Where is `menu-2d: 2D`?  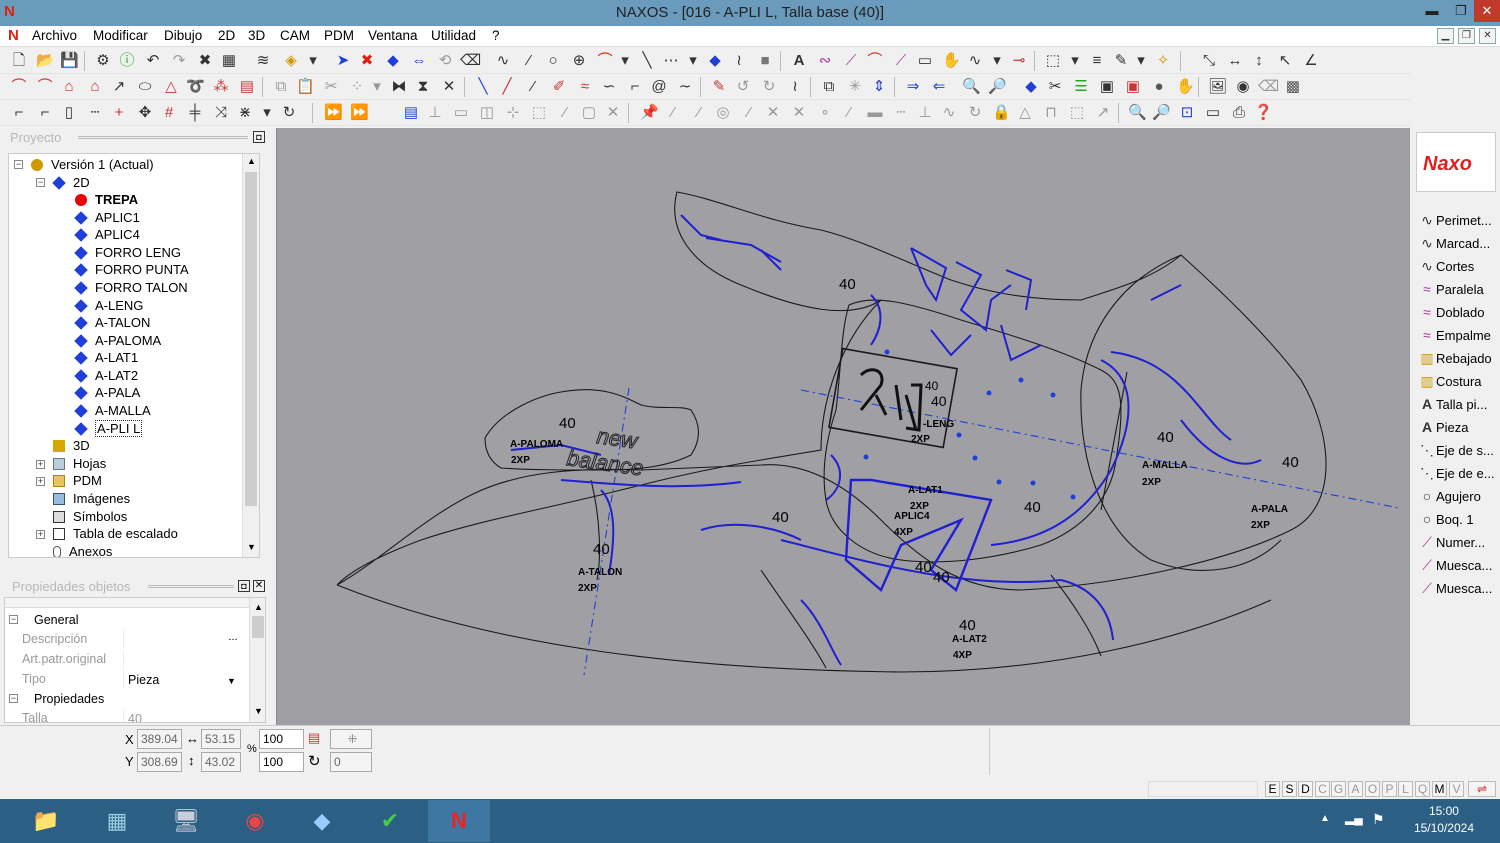 menu-2d: 2D is located at coordinates (226, 35).